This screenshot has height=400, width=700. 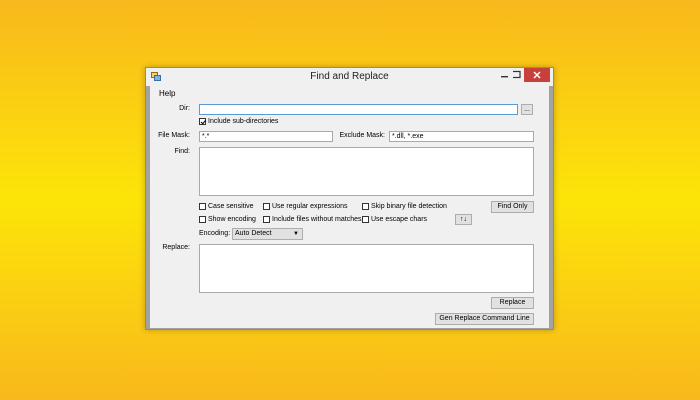 I want to click on find-only-button: Find Only, so click(x=512, y=207).